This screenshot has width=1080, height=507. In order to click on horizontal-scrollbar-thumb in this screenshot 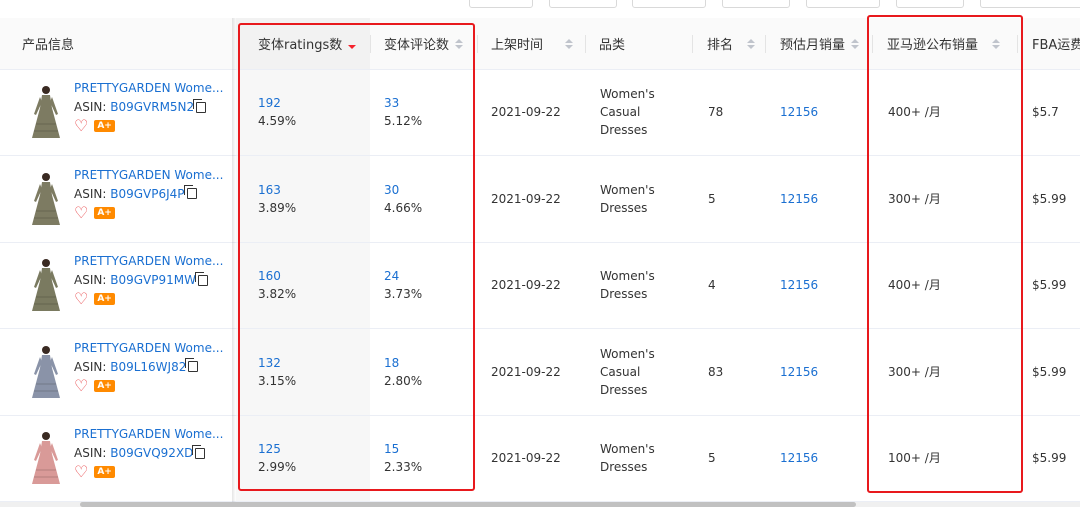, I will do `click(468, 504)`.